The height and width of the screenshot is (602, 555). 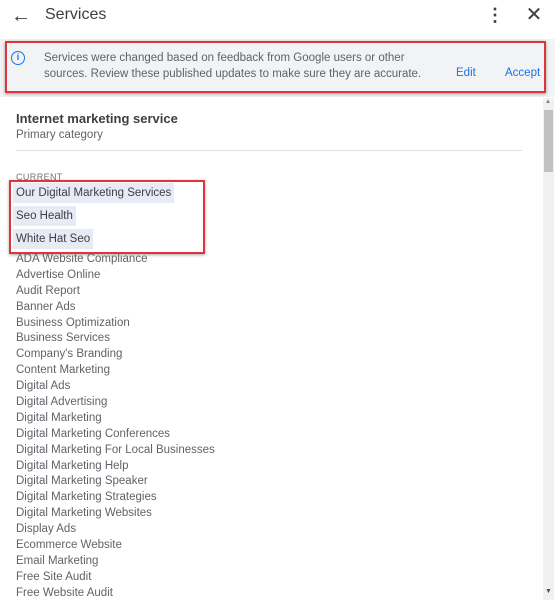 I want to click on service-item: Banner Ads, so click(x=46, y=306).